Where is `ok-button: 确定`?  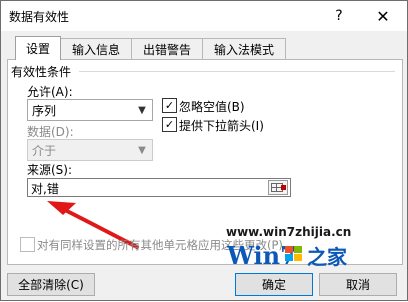
ok-button: 确定 is located at coordinates (274, 284).